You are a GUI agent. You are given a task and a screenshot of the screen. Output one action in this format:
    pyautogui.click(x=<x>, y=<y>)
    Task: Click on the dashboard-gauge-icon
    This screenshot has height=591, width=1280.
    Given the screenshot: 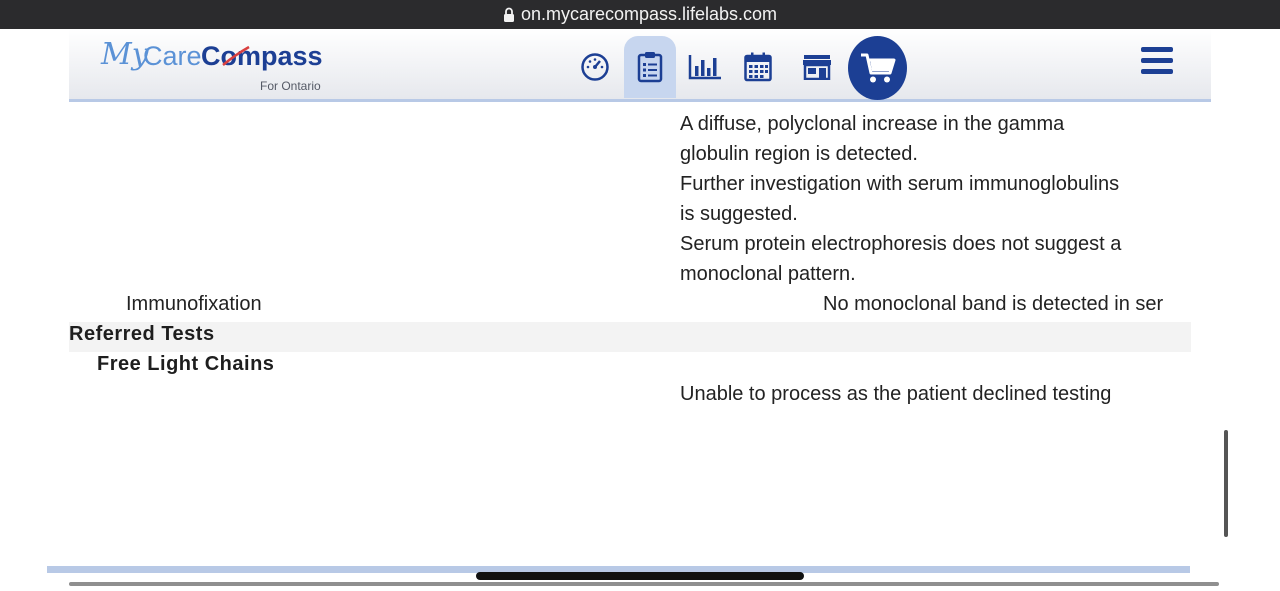 What is the action you would take?
    pyautogui.click(x=595, y=67)
    